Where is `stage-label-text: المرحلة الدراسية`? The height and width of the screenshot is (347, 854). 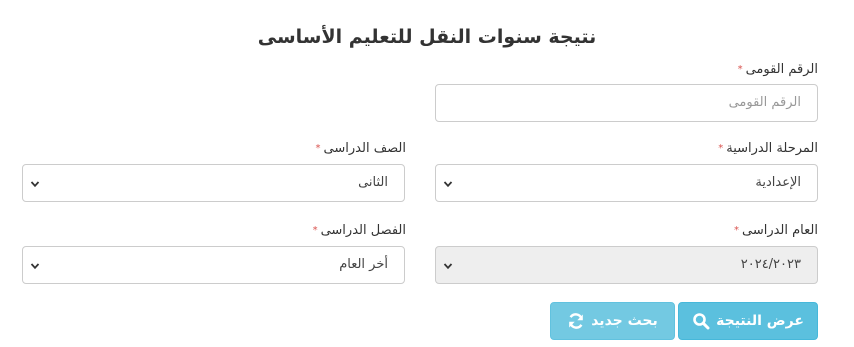
stage-label-text: المرحلة الدراسية is located at coordinates (772, 148).